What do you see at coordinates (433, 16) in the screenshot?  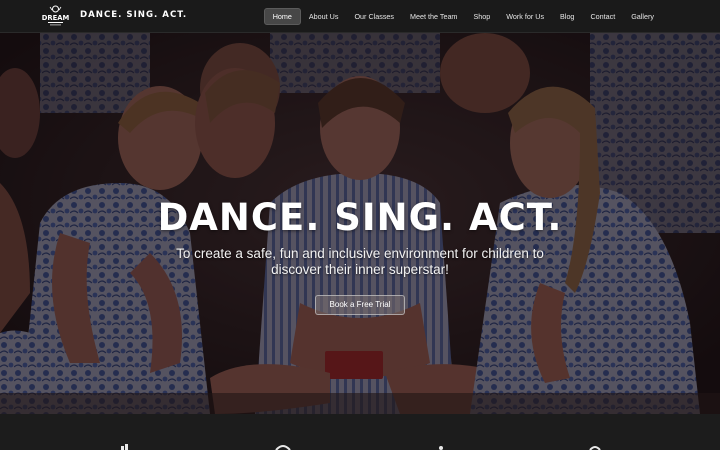 I see `nav-meet-the-team: Meet the Team` at bounding box center [433, 16].